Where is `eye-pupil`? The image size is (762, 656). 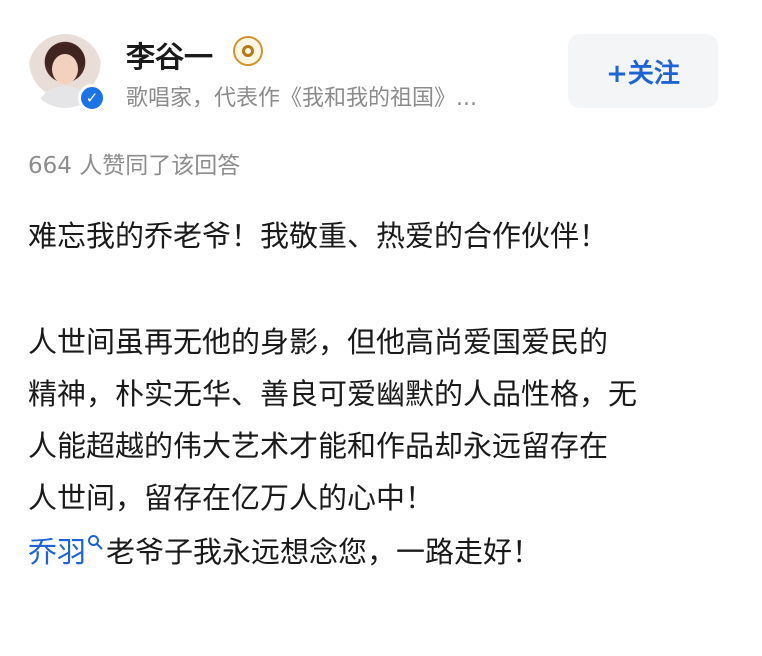 eye-pupil is located at coordinates (248, 51).